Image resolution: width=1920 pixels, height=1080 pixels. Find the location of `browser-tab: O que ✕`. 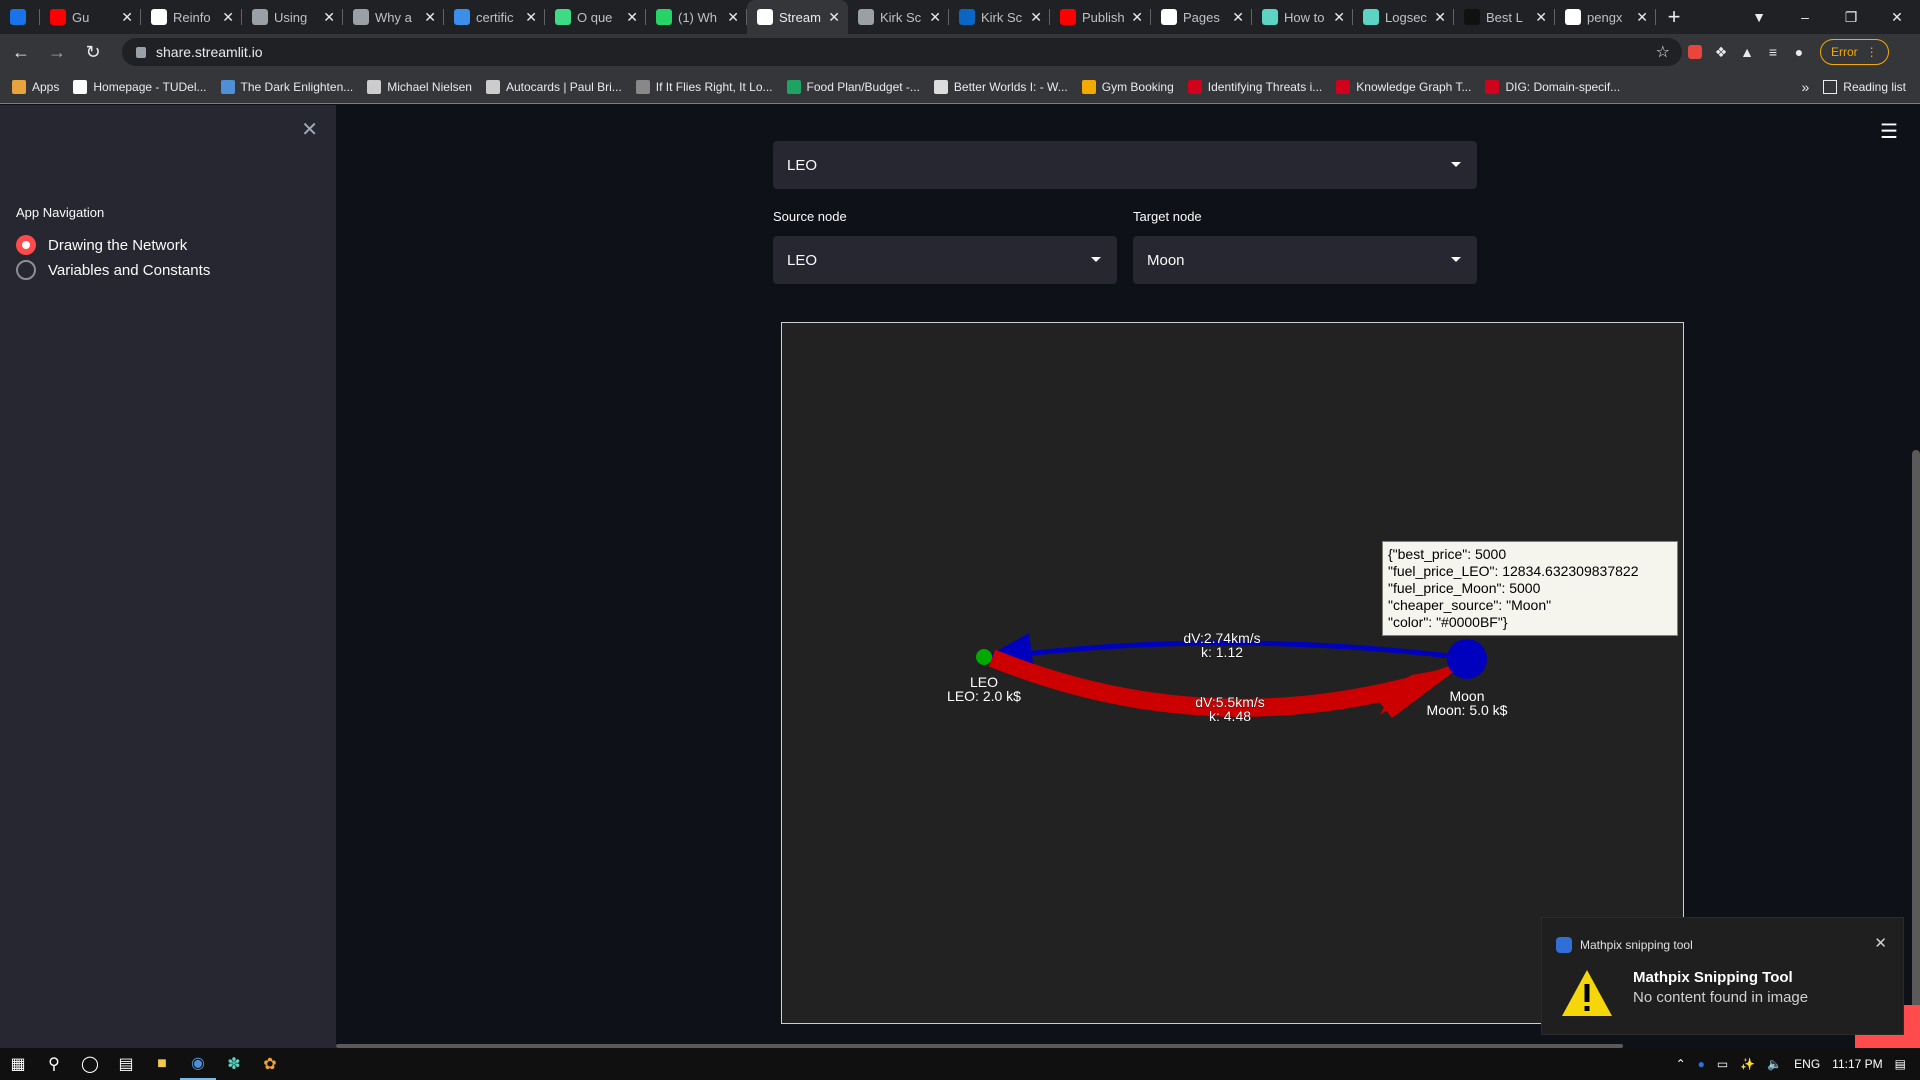

browser-tab: O que ✕ is located at coordinates (595, 17).